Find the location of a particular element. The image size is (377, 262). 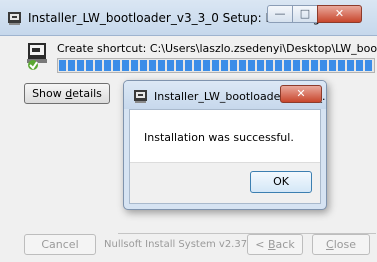

minimize-button: — is located at coordinates (280, 14).